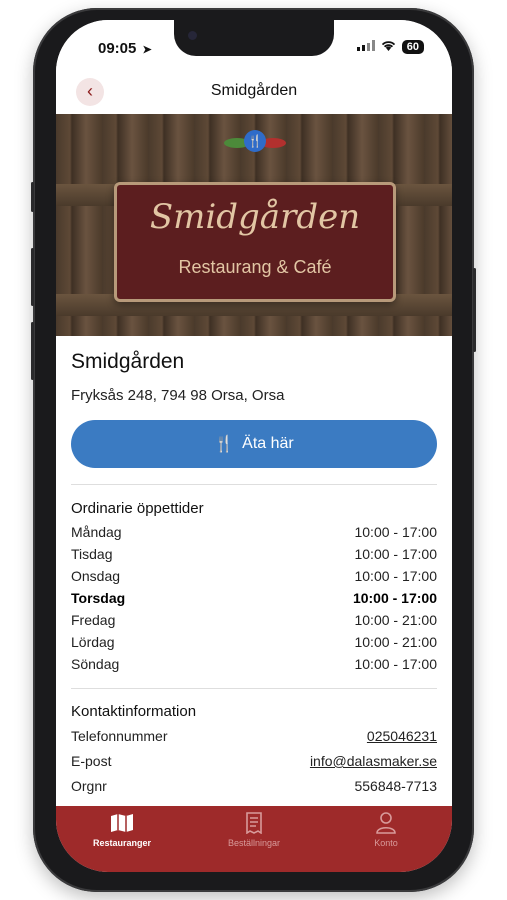  What do you see at coordinates (255, 242) in the screenshot?
I see `restaurant-sign: Smidgården Restaurang & Café` at bounding box center [255, 242].